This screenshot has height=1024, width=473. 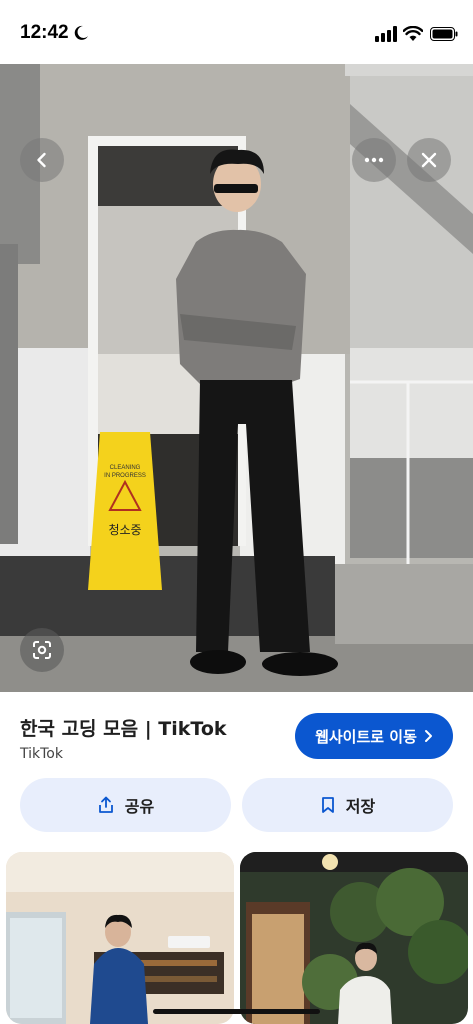 I want to click on sign-text-2: IN PROGRESS, so click(x=125, y=476).